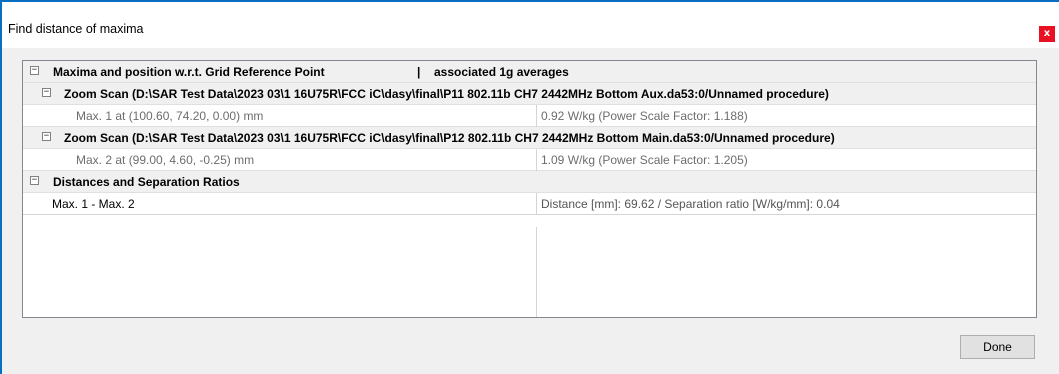 Image resolution: width=1059 pixels, height=374 pixels. I want to click on pair-label: Max. 1 - Max. 2, so click(93, 204).